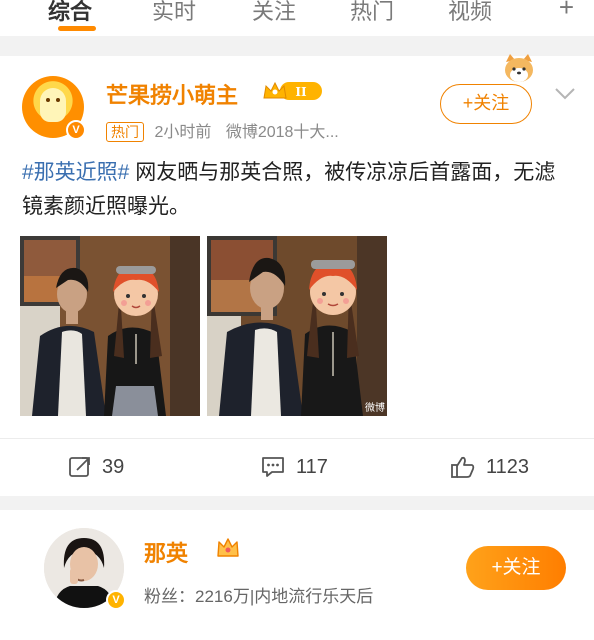 Image resolution: width=594 pixels, height=640 pixels. What do you see at coordinates (292, 90) in the screenshot?
I see `crown-icon: II` at bounding box center [292, 90].